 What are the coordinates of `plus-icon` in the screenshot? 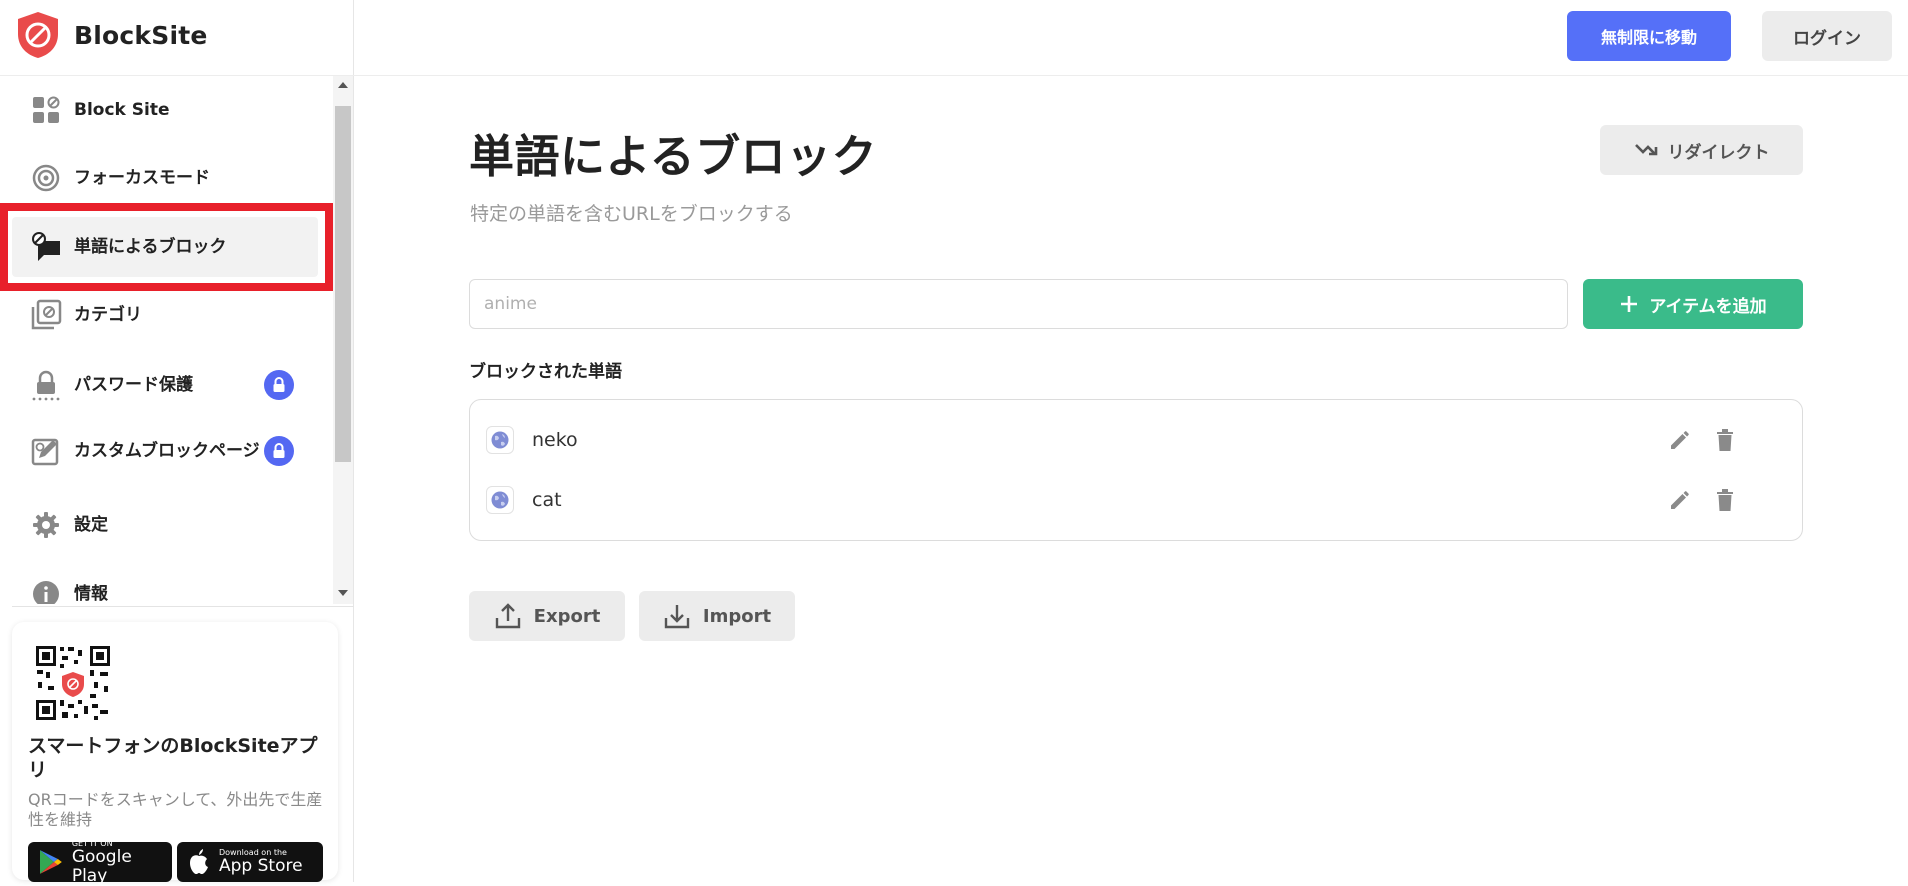 It's located at (1629, 304).